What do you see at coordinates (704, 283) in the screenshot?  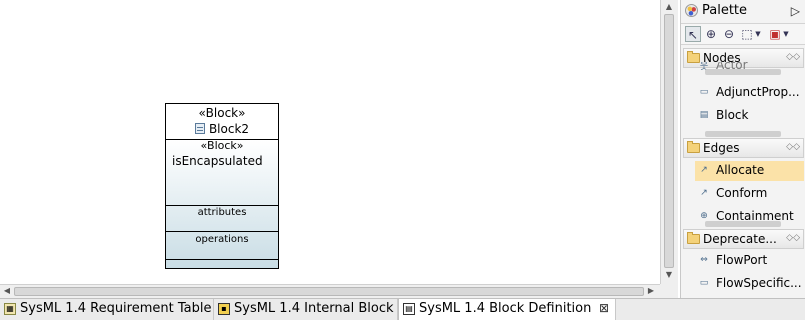 I see `flowspecification-icon: ▭` at bounding box center [704, 283].